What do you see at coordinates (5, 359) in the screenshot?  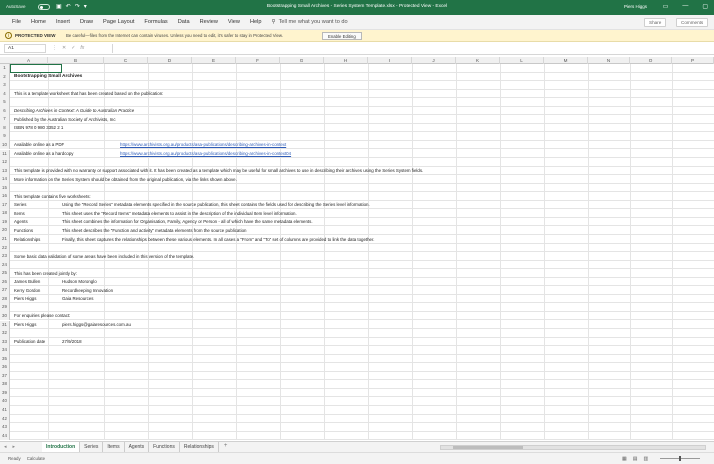 I see `row-header: 35` at bounding box center [5, 359].